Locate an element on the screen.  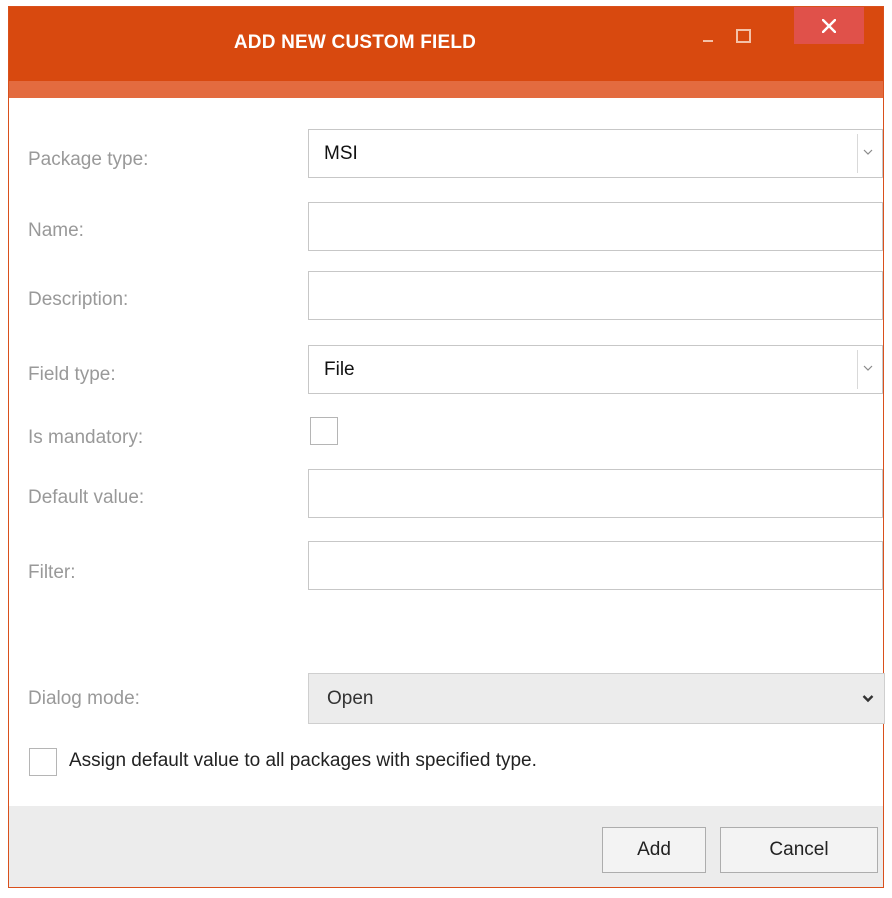
dialog-mode-value: Open is located at coordinates (350, 698).